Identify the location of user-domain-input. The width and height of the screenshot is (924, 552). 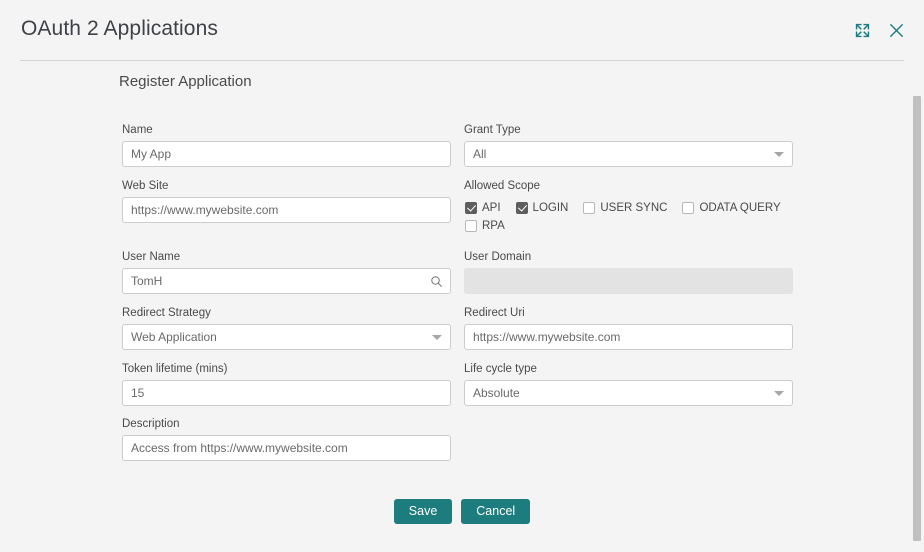
(628, 281).